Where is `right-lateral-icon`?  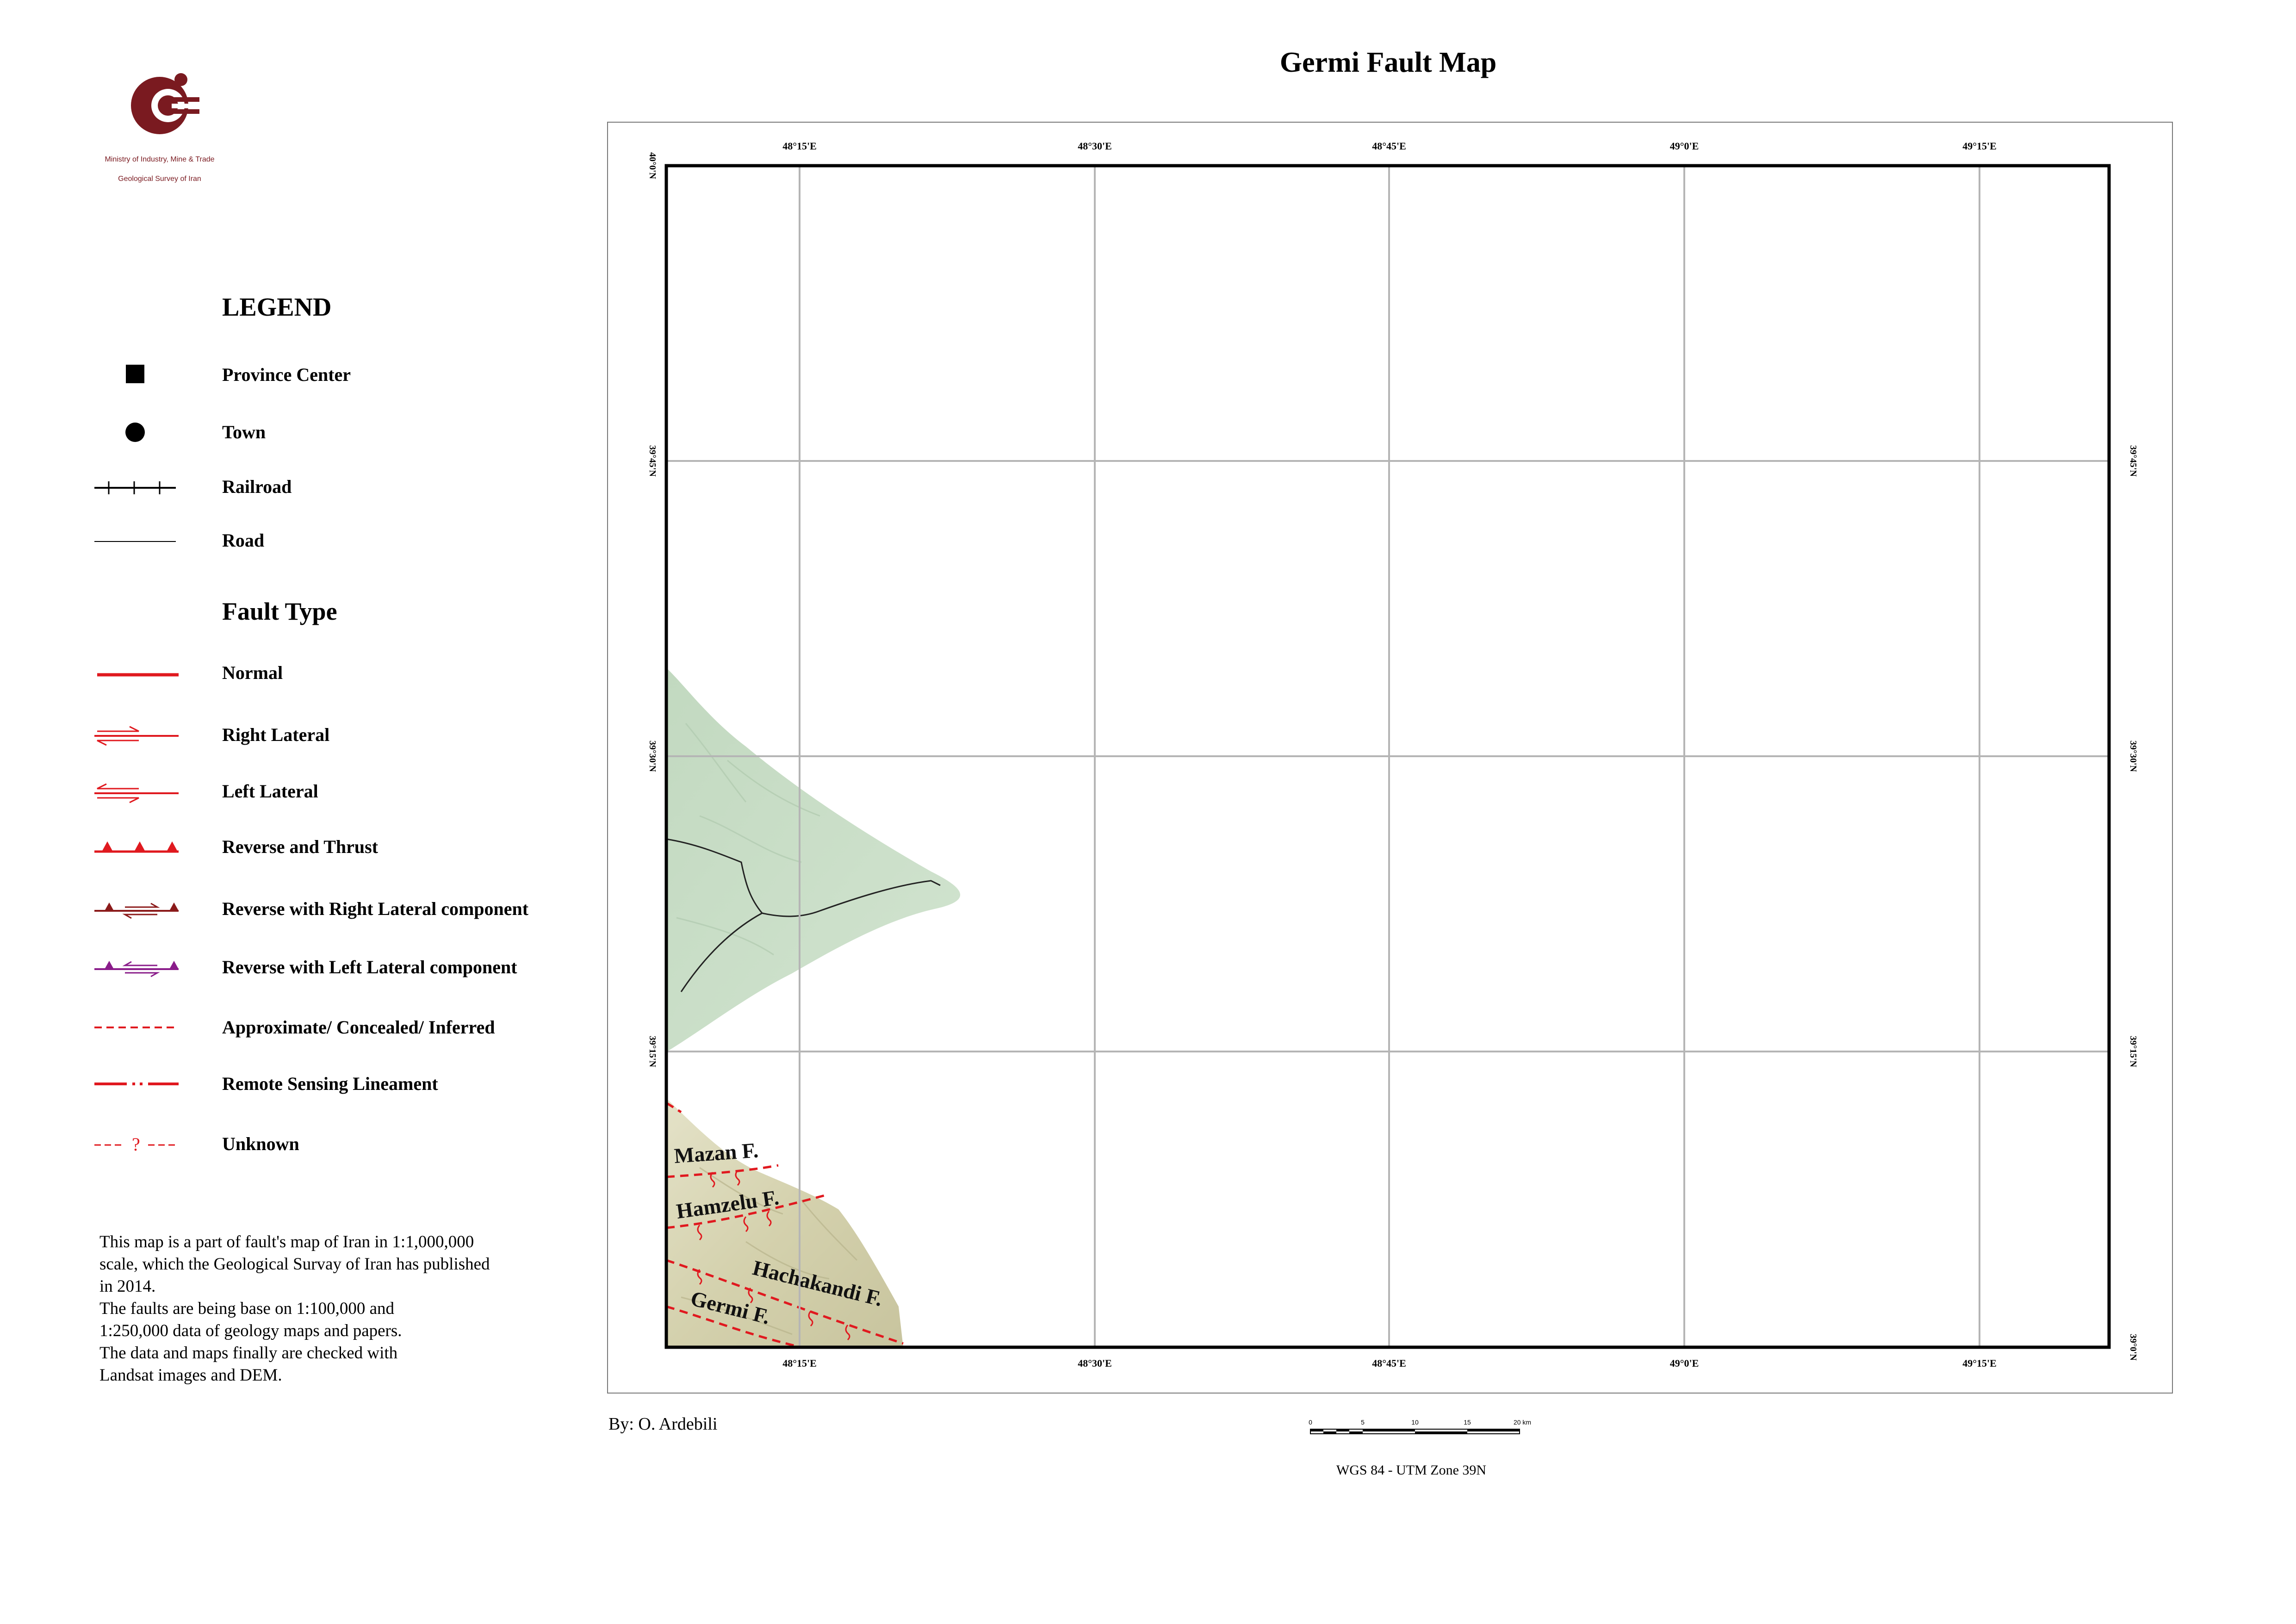
right-lateral-icon is located at coordinates (136, 736).